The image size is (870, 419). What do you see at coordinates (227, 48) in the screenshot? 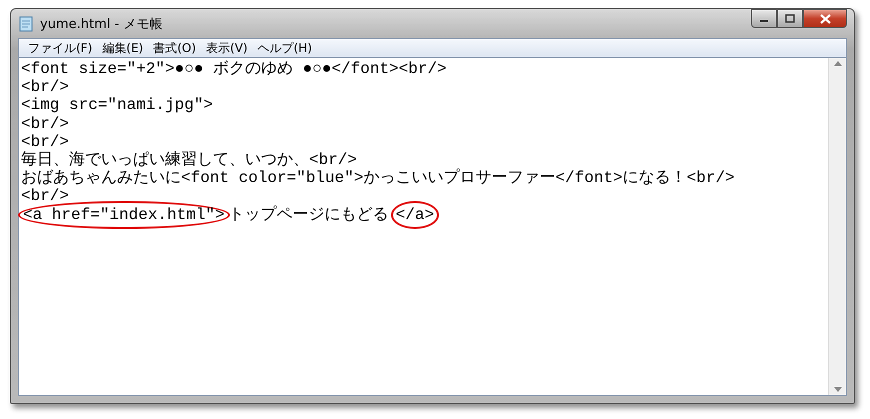
I see `menu-item: 表示(V)` at bounding box center [227, 48].